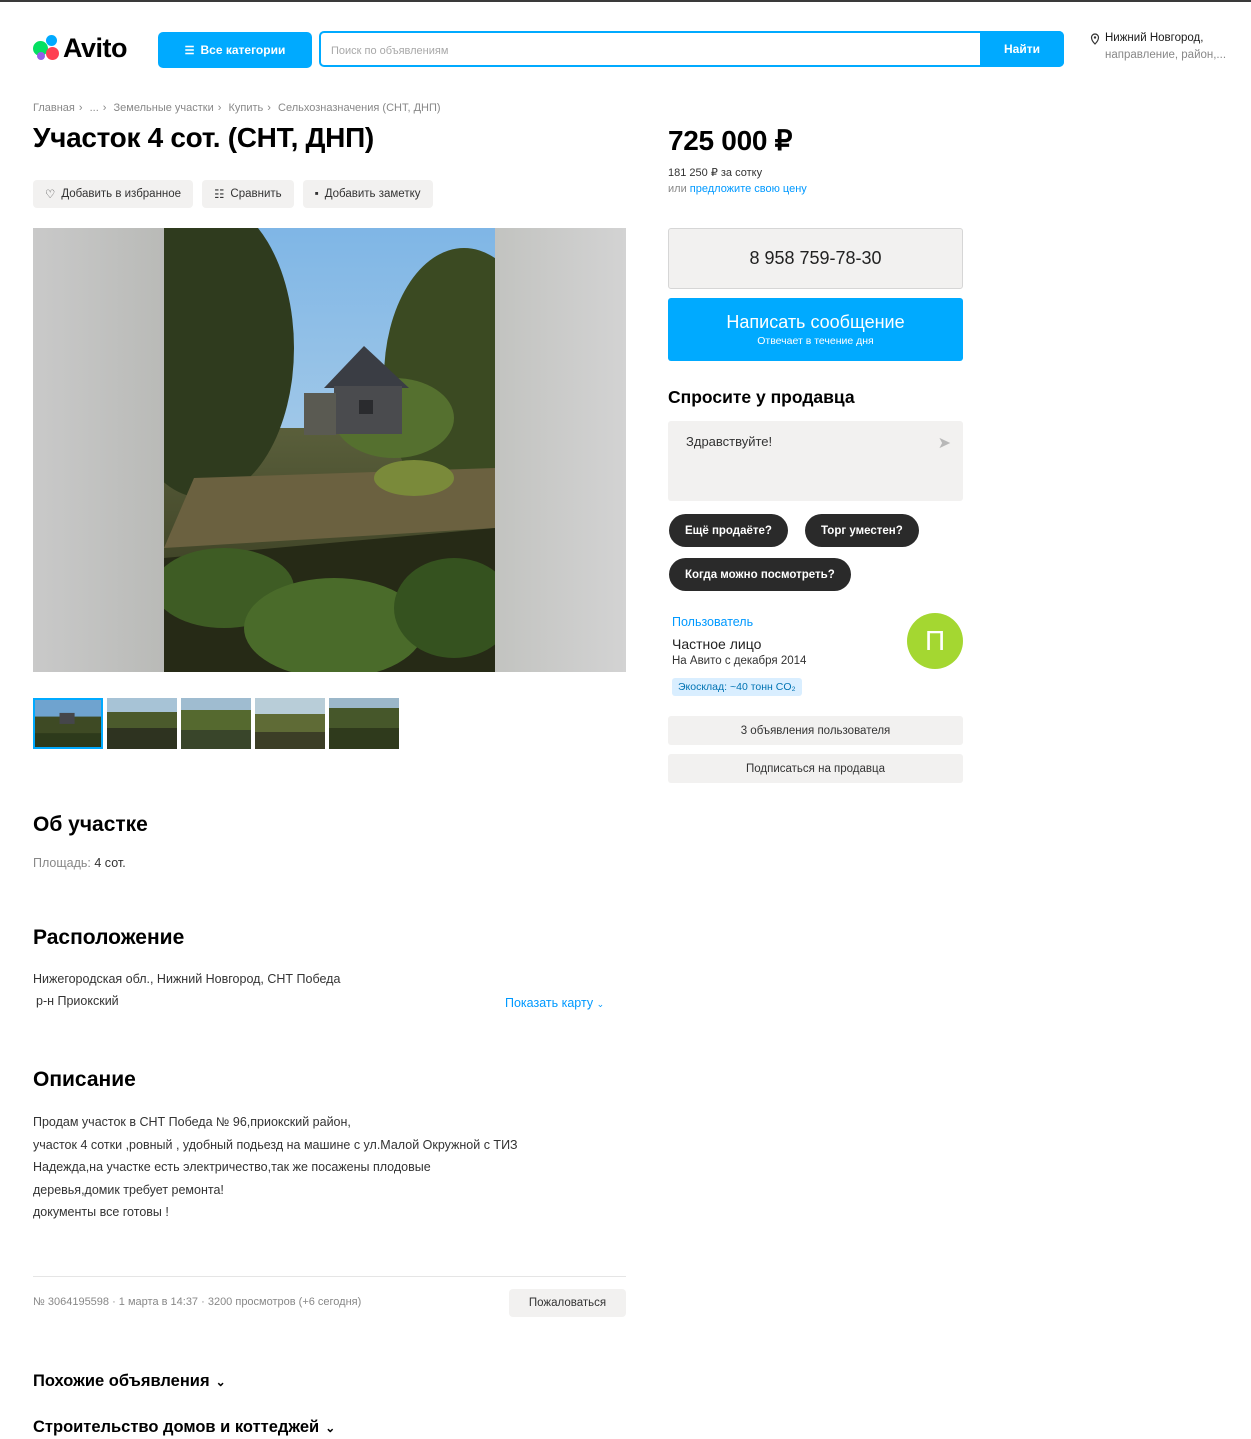  What do you see at coordinates (62, 863) in the screenshot?
I see `area-label: Площадь:` at bounding box center [62, 863].